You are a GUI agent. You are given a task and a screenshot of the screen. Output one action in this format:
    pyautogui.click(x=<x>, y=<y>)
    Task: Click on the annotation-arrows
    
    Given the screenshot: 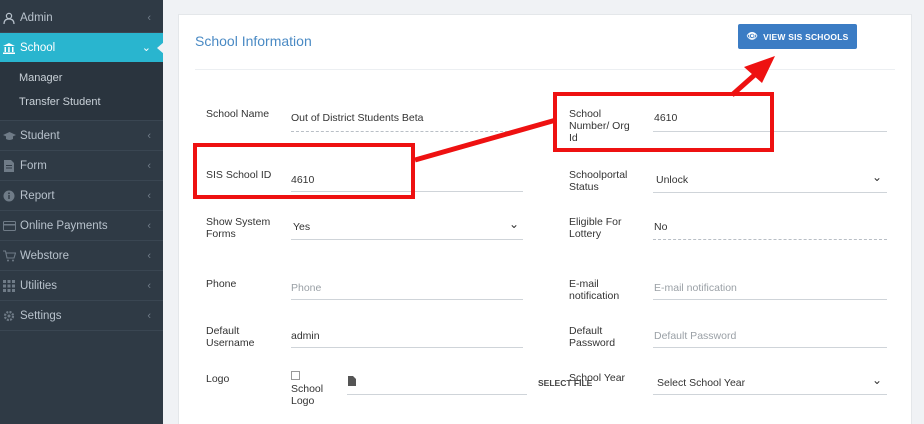 What is the action you would take?
    pyautogui.click(x=594, y=109)
    